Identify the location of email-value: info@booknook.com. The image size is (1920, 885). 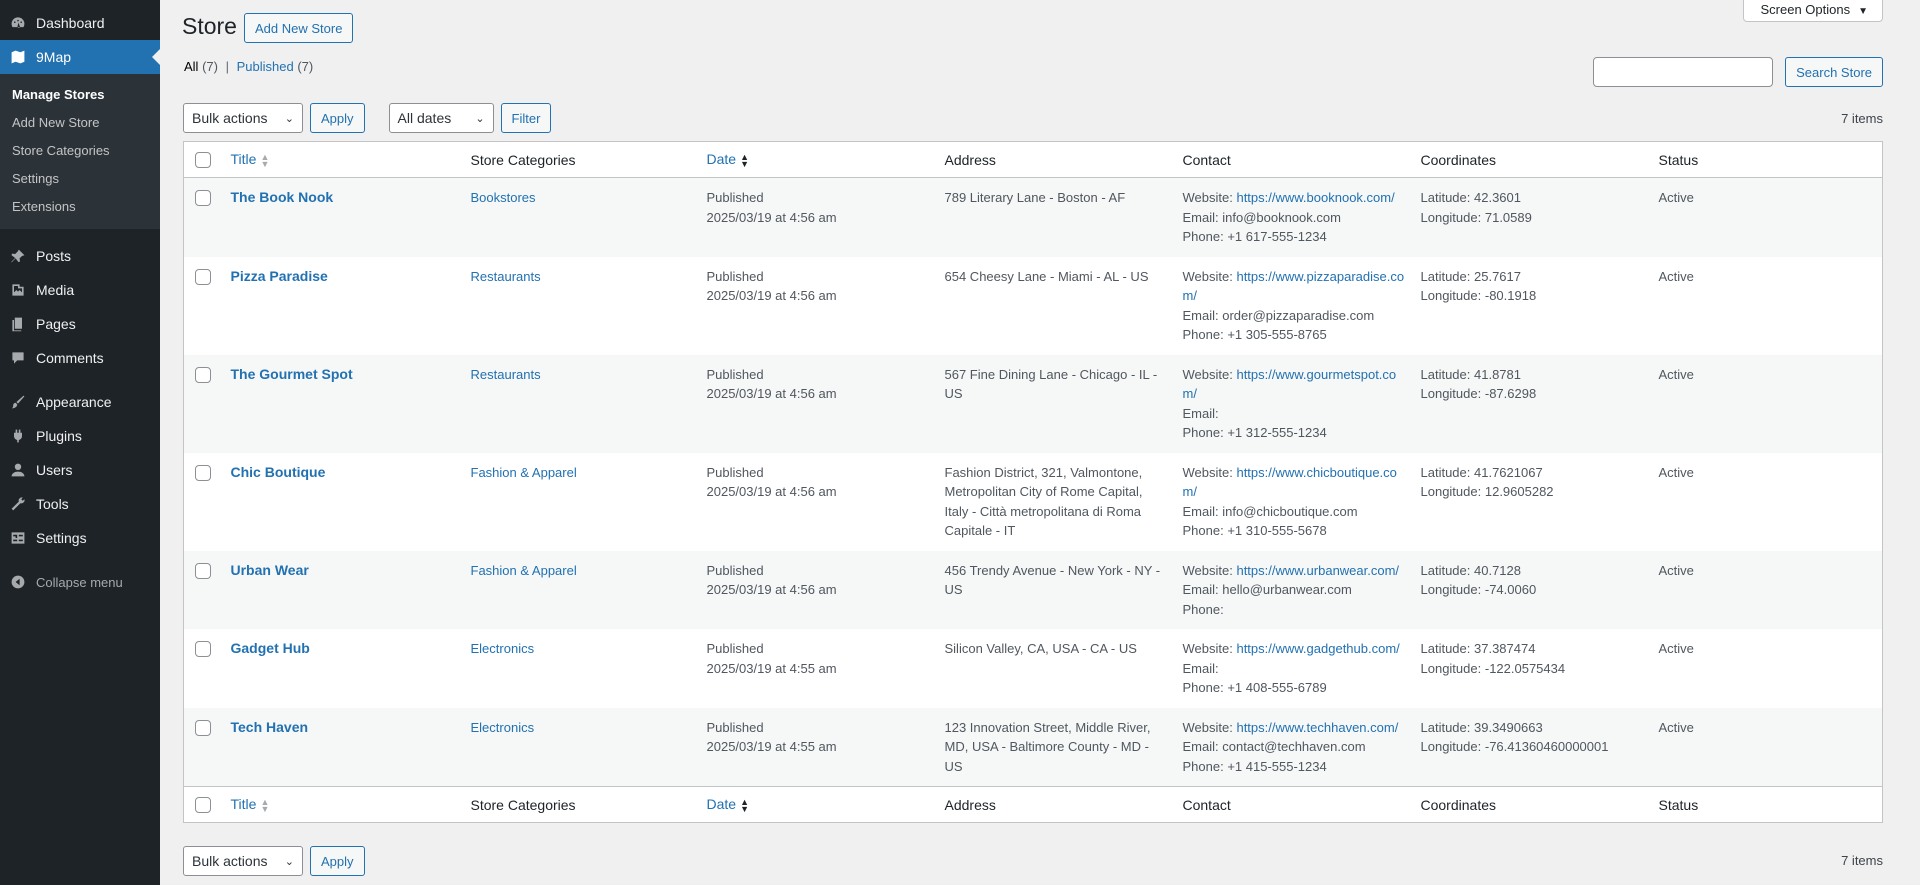
(1281, 217).